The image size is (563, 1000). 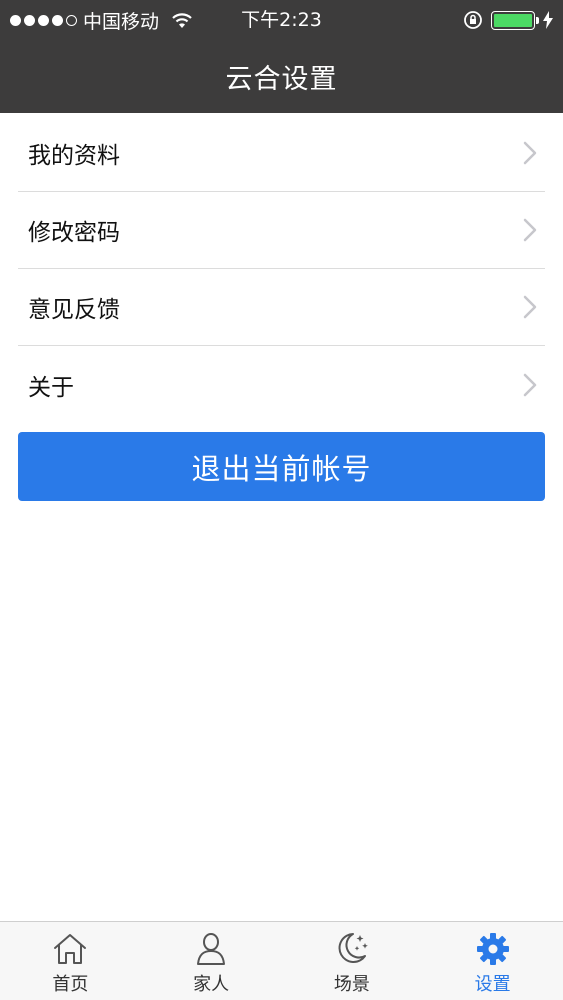 I want to click on menu-item-my-profile: 我的资料, so click(x=281, y=153).